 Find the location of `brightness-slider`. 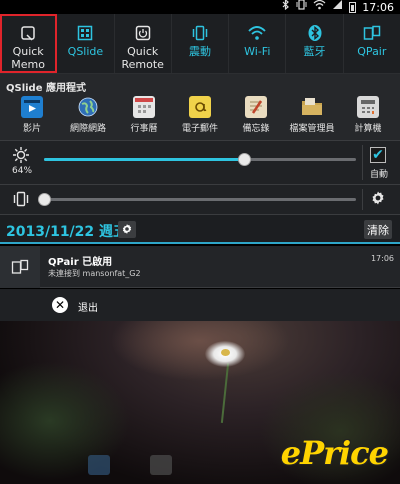

brightness-slider is located at coordinates (200, 159).